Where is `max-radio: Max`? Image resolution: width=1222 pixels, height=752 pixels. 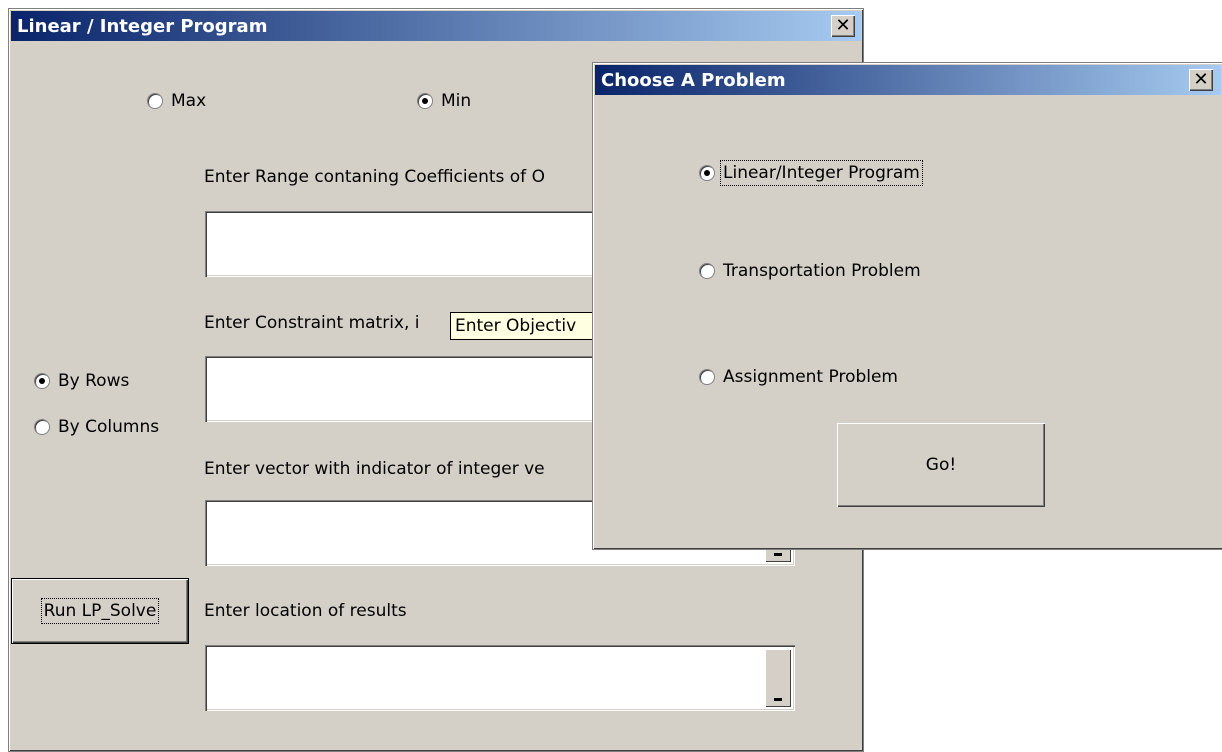
max-radio: Max is located at coordinates (176, 101).